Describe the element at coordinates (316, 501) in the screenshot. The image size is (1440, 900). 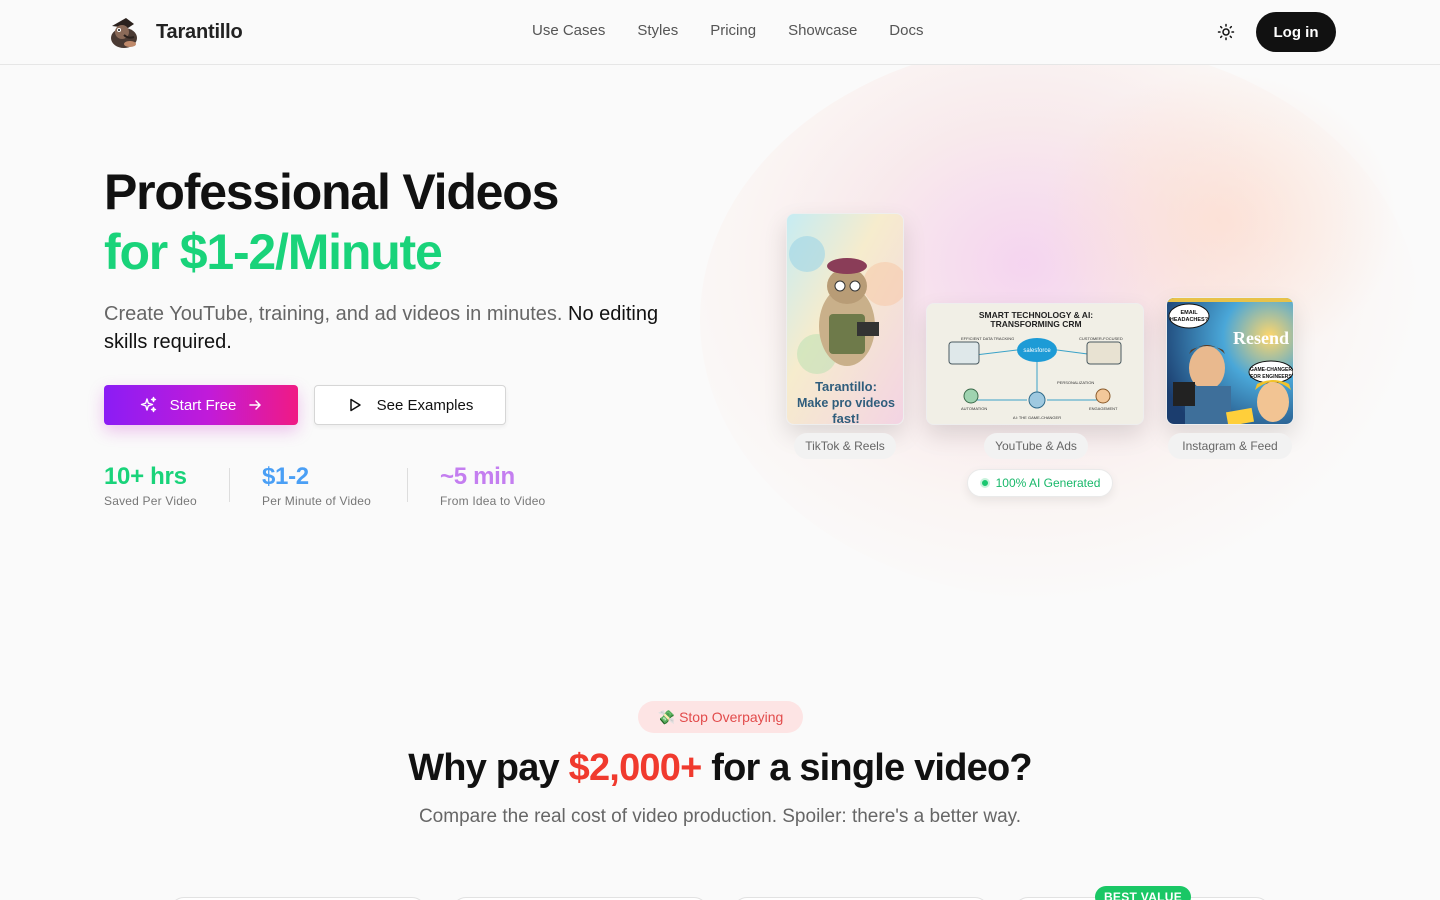
I see `stat-label: Per Minute of Video` at that location.